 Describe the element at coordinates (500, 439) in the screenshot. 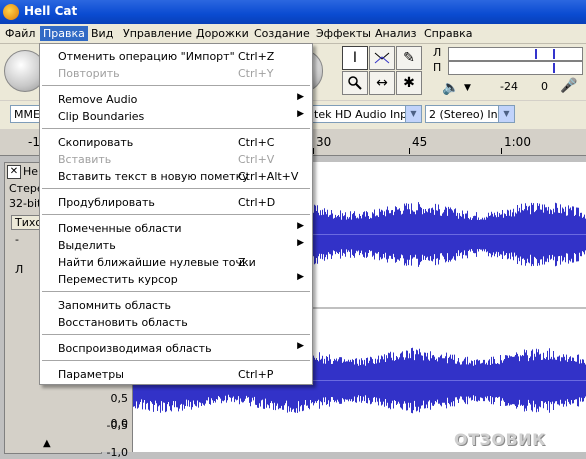

I see `watermark-logo: ОТЗОВИК` at that location.